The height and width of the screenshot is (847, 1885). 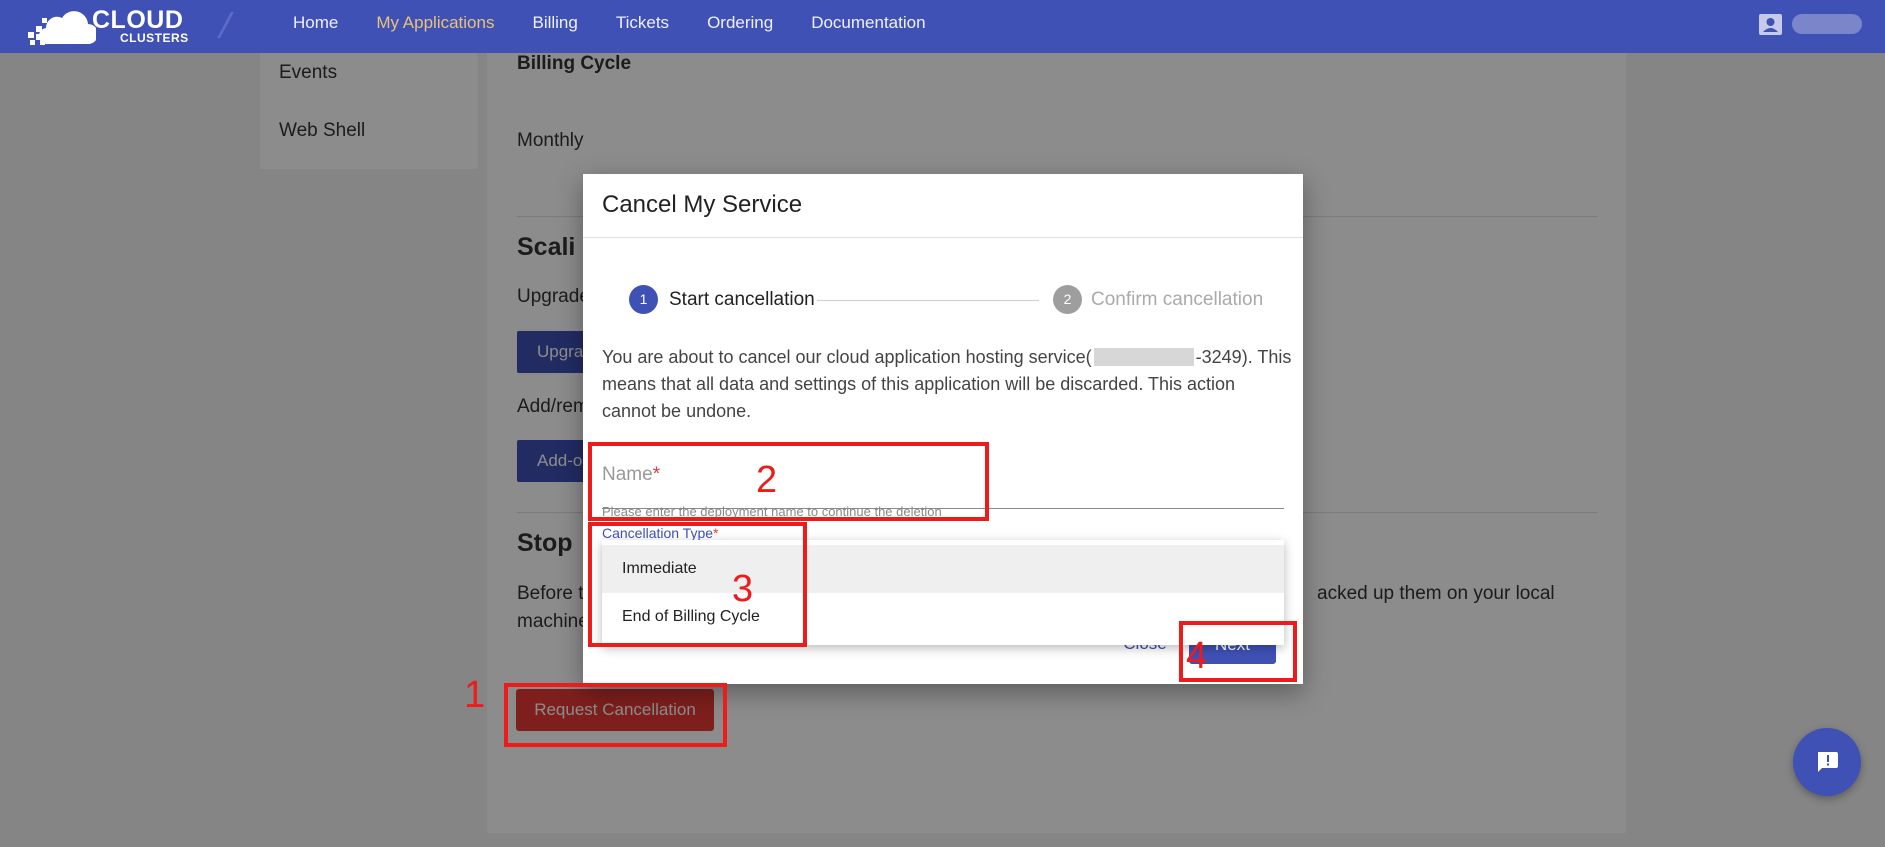 What do you see at coordinates (315, 26) in the screenshot?
I see `nav-home: Home` at bounding box center [315, 26].